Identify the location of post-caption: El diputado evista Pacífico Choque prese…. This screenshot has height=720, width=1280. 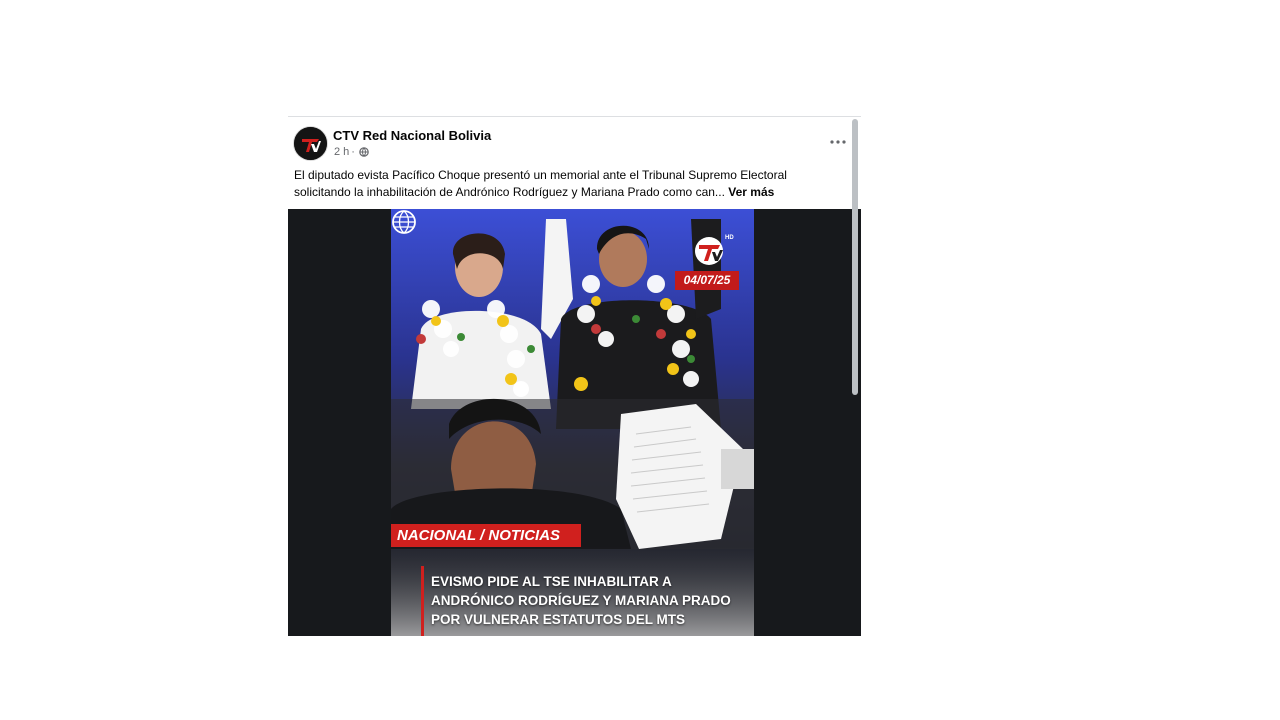
(554, 184).